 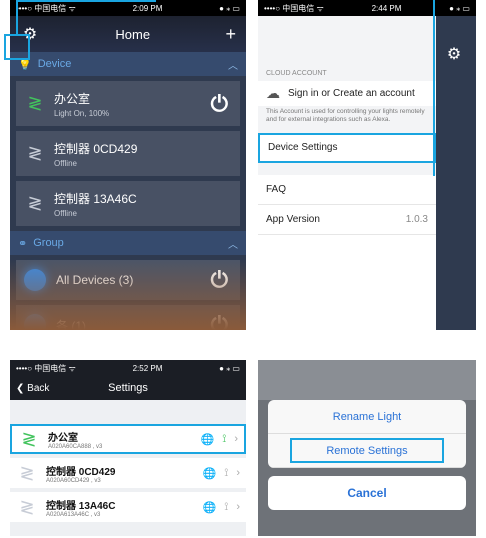 I want to click on device-card: ≷ 办公室 Light On, 100% ⏻, so click(x=128, y=103).